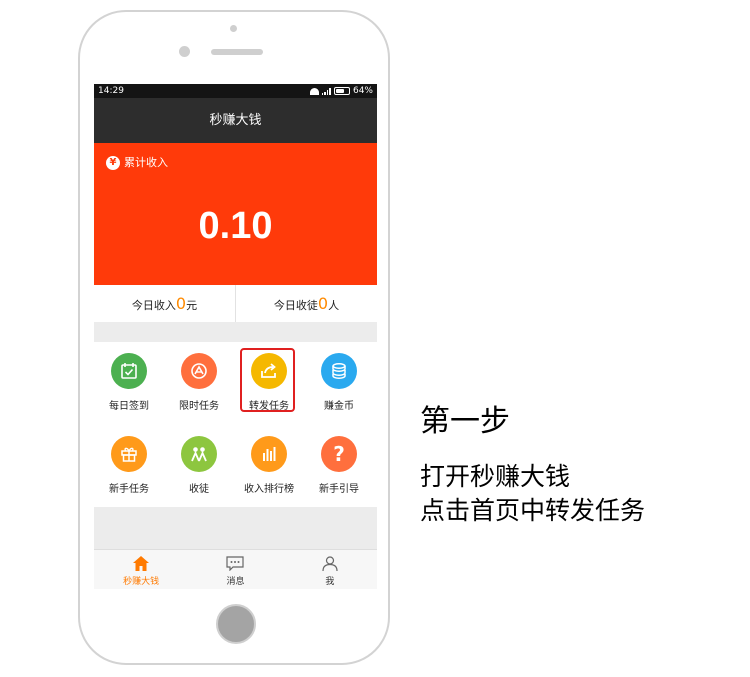 This screenshot has height=677, width=750. I want to click on yen-icon: ¥, so click(113, 163).